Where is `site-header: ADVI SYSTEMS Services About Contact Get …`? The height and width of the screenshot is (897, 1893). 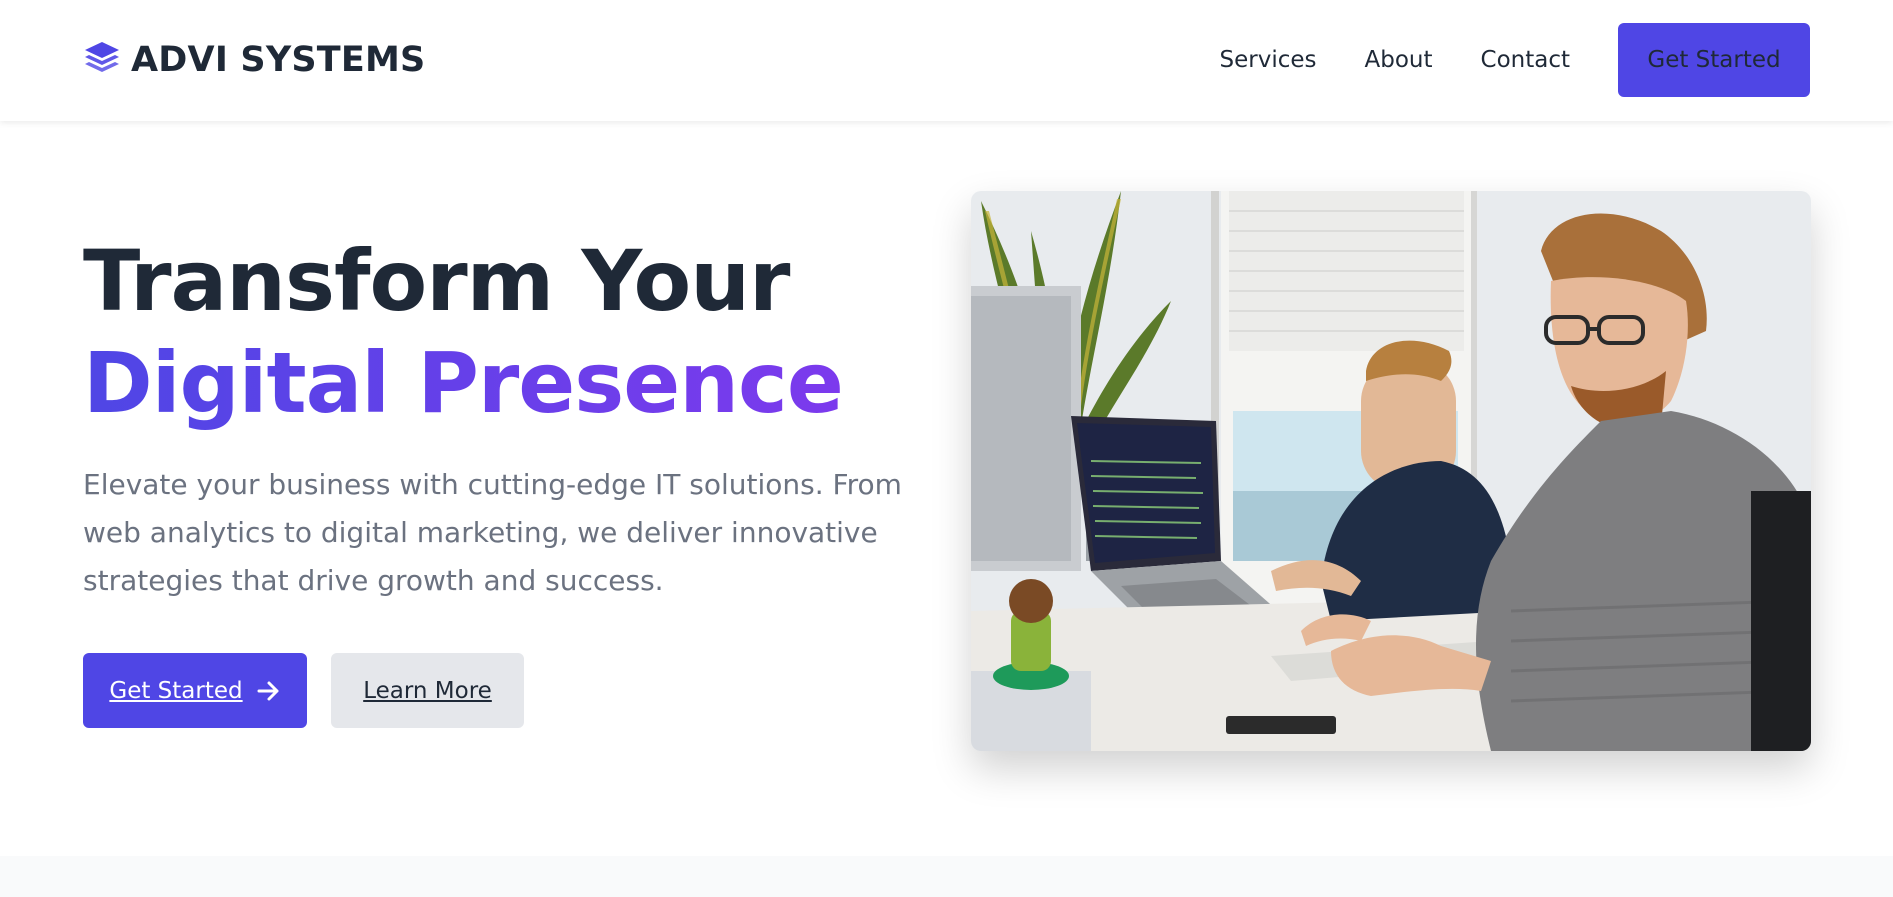 site-header: ADVI SYSTEMS Services About Contact Get … is located at coordinates (946, 60).